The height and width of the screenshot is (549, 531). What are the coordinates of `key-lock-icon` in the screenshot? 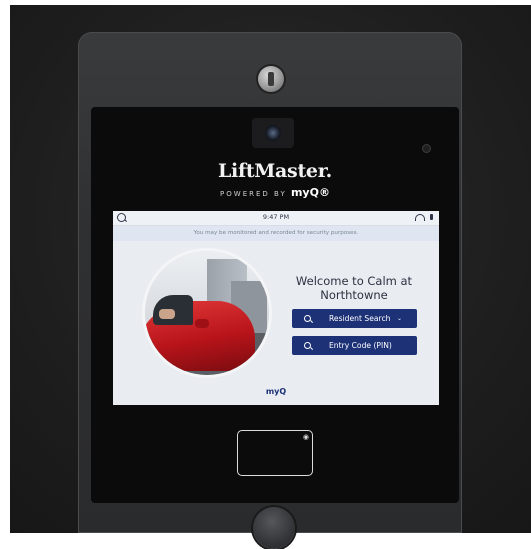 It's located at (271, 79).